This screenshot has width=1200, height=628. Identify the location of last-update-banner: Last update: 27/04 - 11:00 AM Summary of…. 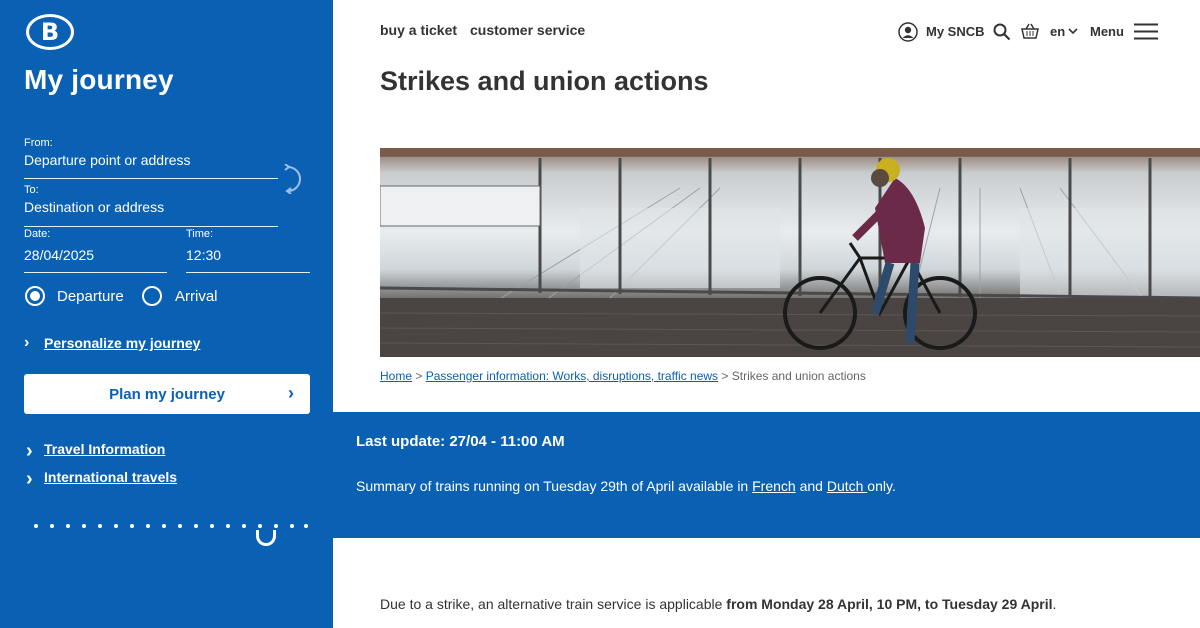
(766, 475).